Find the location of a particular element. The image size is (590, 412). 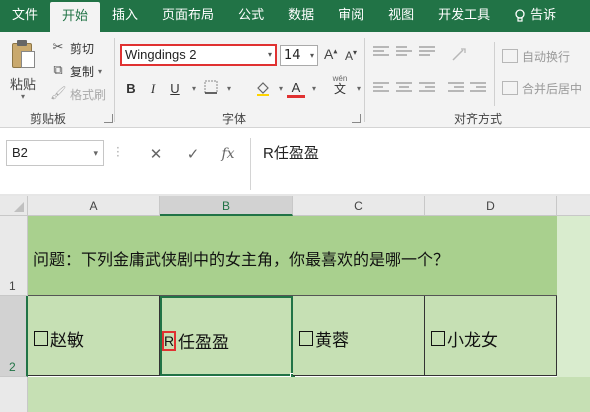

column-header-a: A is located at coordinates (94, 206).